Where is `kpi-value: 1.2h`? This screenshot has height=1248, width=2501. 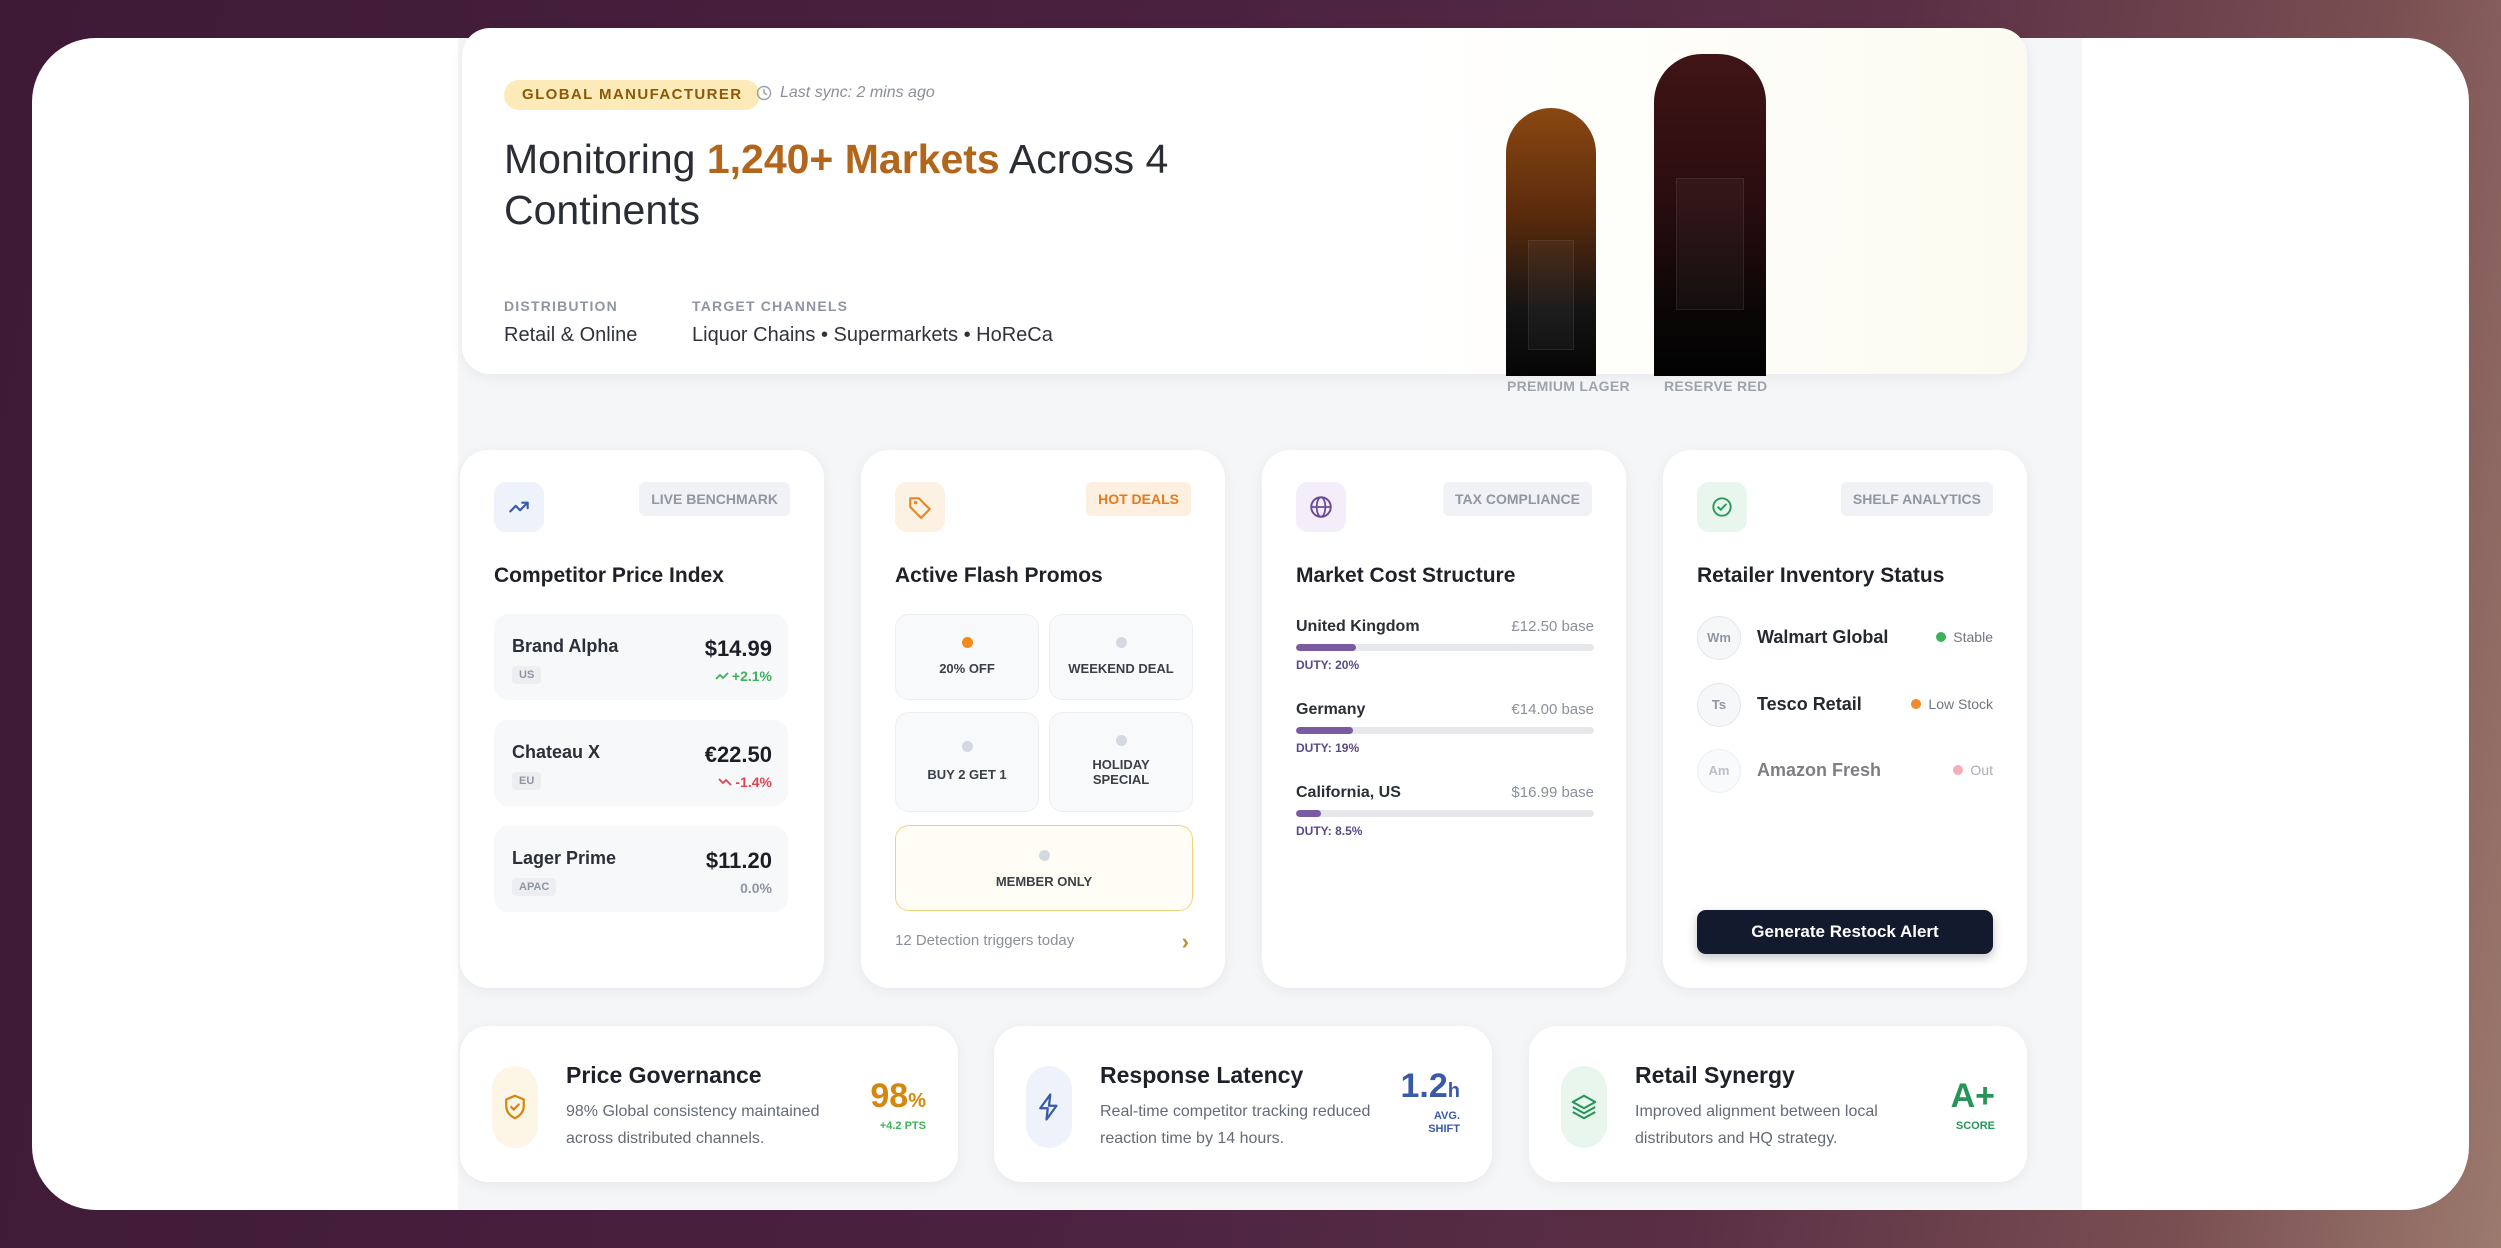 kpi-value: 1.2h is located at coordinates (1430, 1088).